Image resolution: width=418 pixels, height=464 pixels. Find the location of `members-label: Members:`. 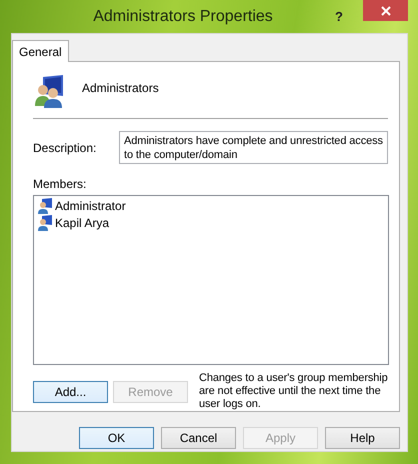

members-label: Members: is located at coordinates (60, 183).